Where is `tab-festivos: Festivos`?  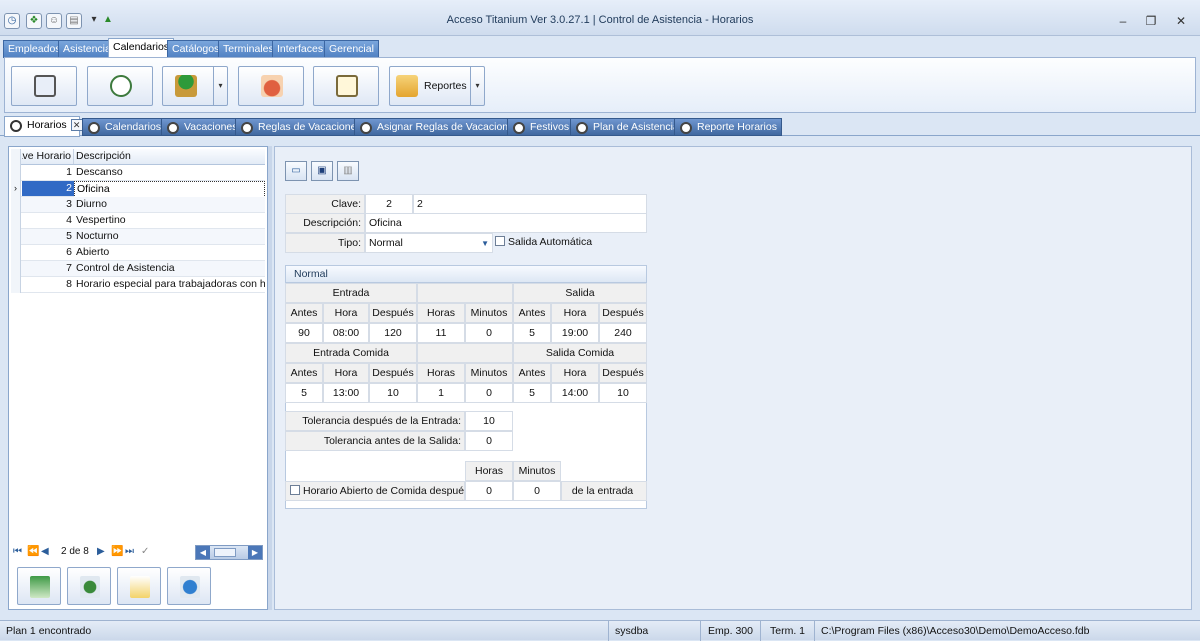 tab-festivos: Festivos is located at coordinates (541, 127).